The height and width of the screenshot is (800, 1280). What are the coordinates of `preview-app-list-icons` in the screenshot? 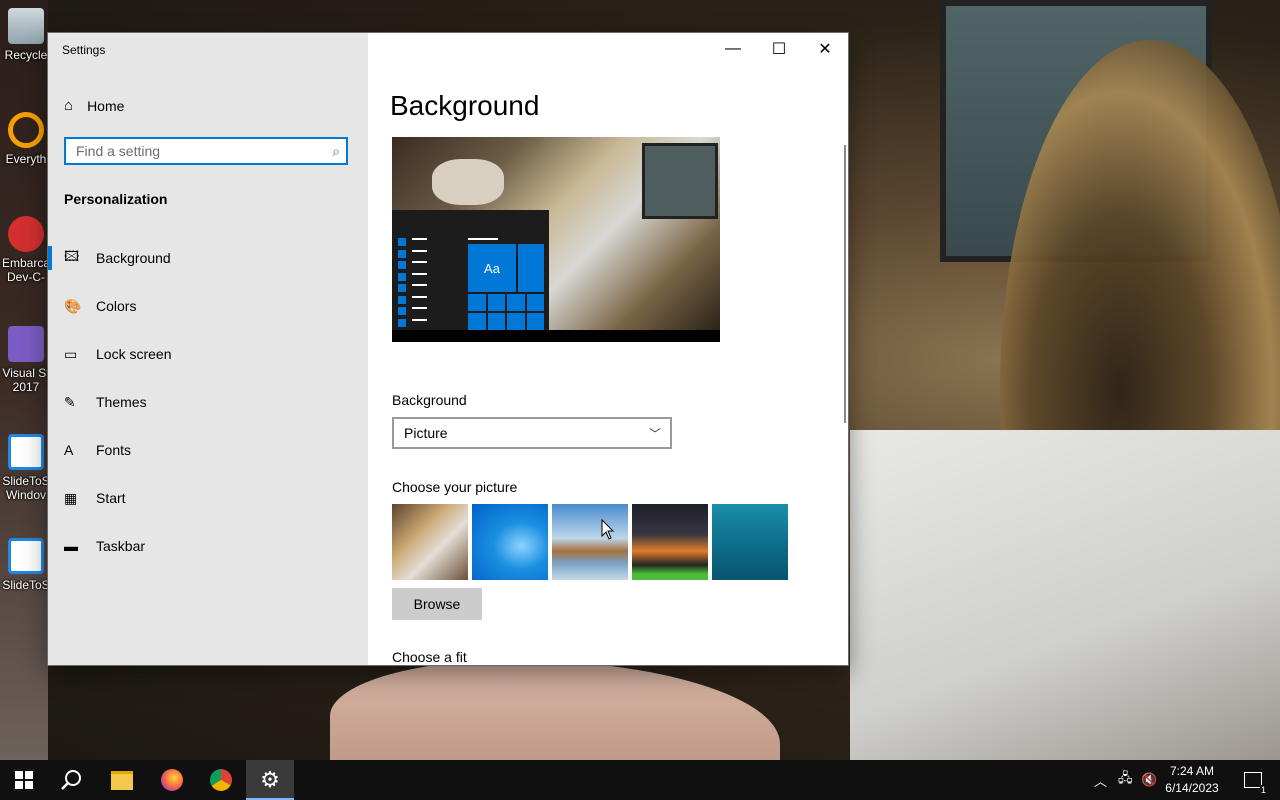 It's located at (402, 284).